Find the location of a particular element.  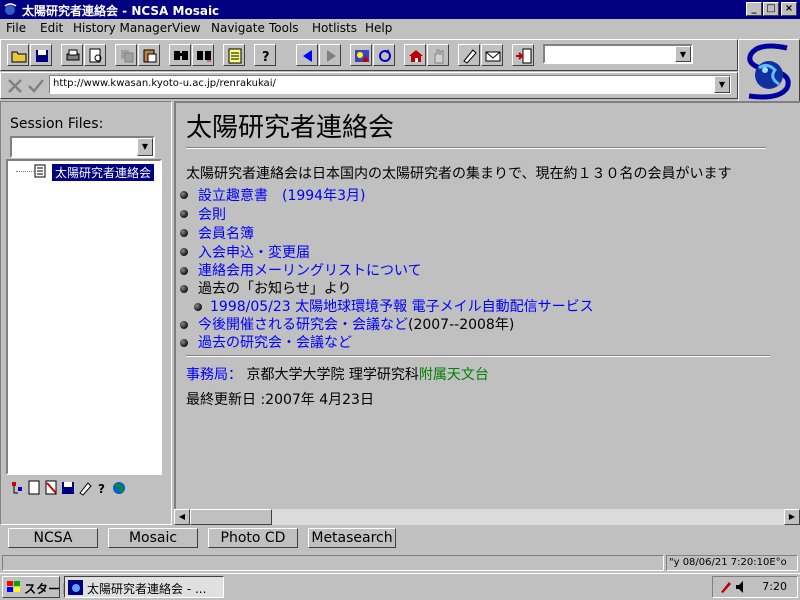

metasearch-button: Metasearch is located at coordinates (352, 538).